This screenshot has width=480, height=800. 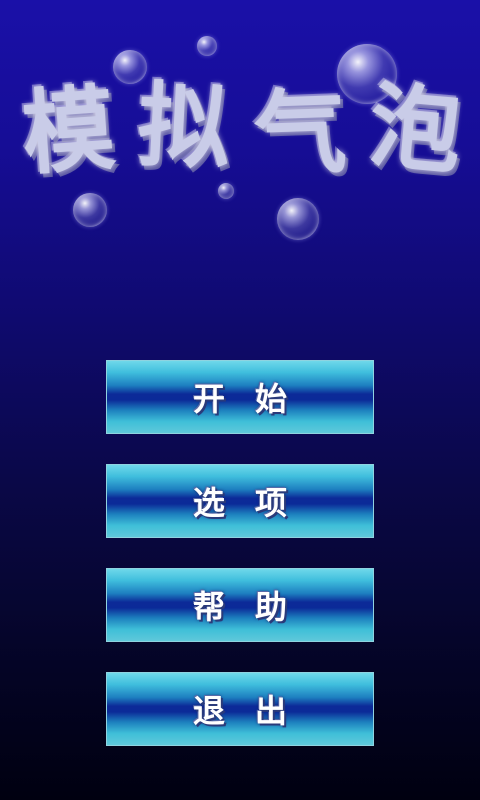 What do you see at coordinates (254, 503) in the screenshot?
I see `options-button-label: 选项` at bounding box center [254, 503].